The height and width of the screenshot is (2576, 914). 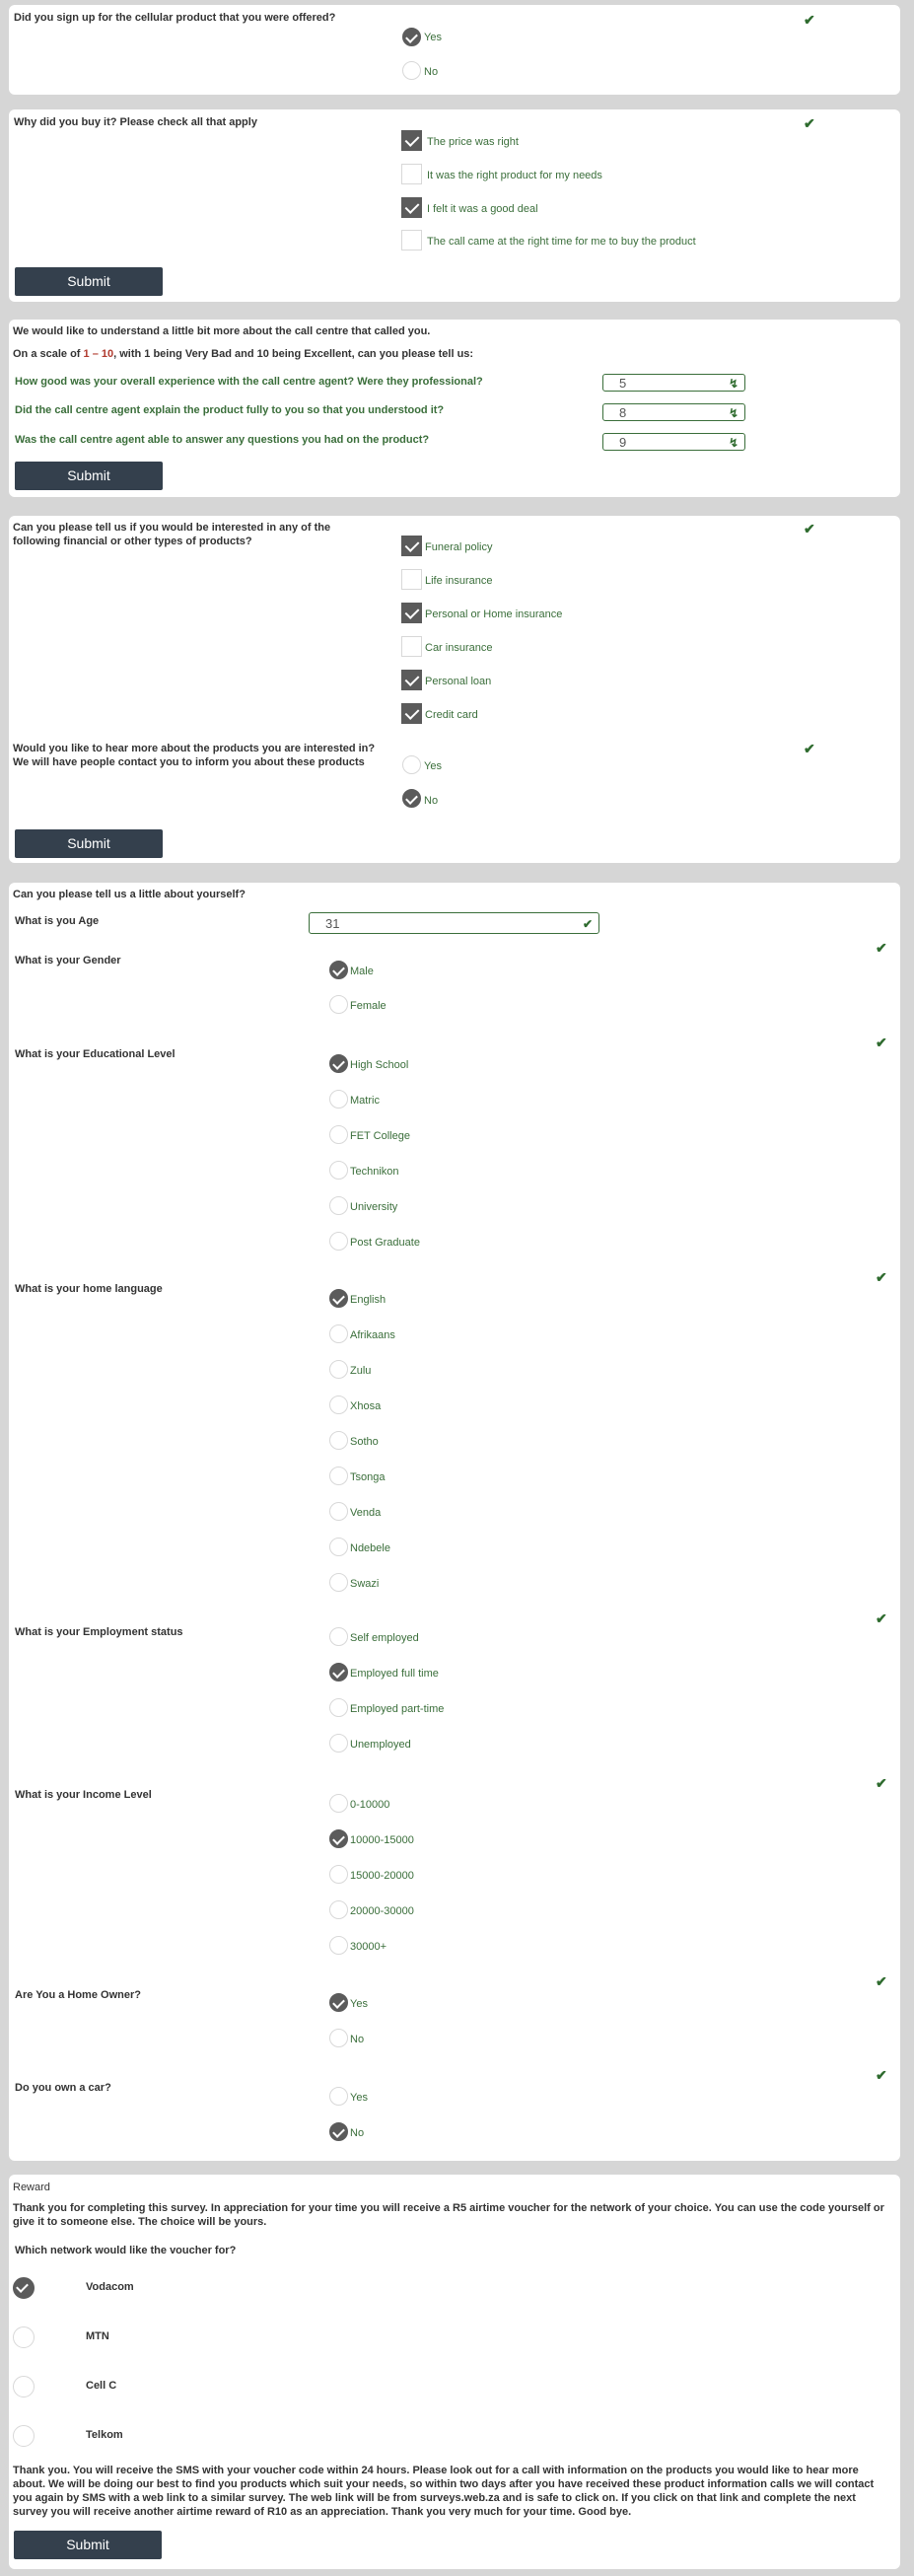 What do you see at coordinates (338, 1946) in the screenshot?
I see `radio-income-30000-plus` at bounding box center [338, 1946].